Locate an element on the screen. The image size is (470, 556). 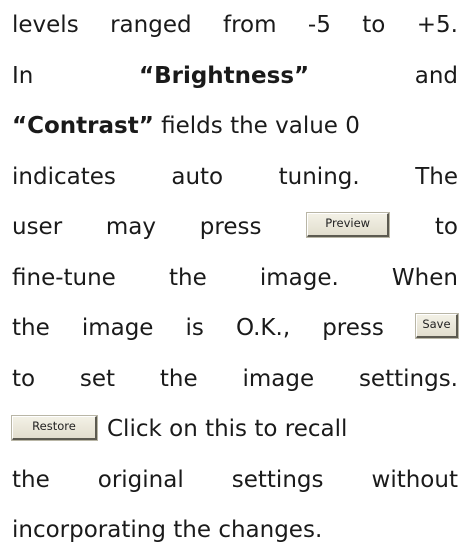
brightness-field-name: “Brightness” is located at coordinates (224, 75).